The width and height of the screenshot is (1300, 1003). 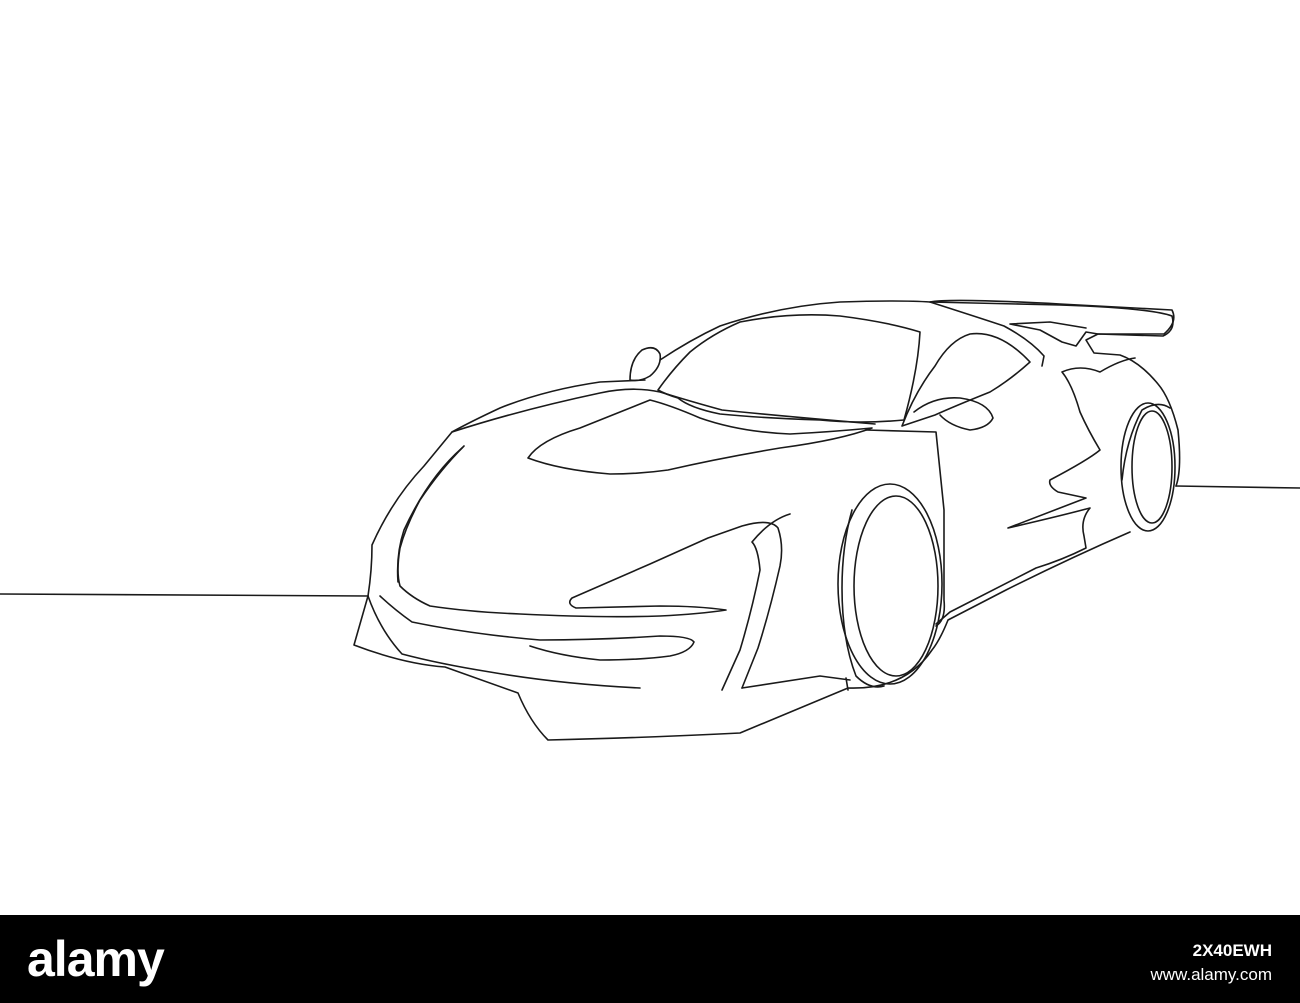 I want to click on car-rear-wheel-inner, so click(x=1152, y=467).